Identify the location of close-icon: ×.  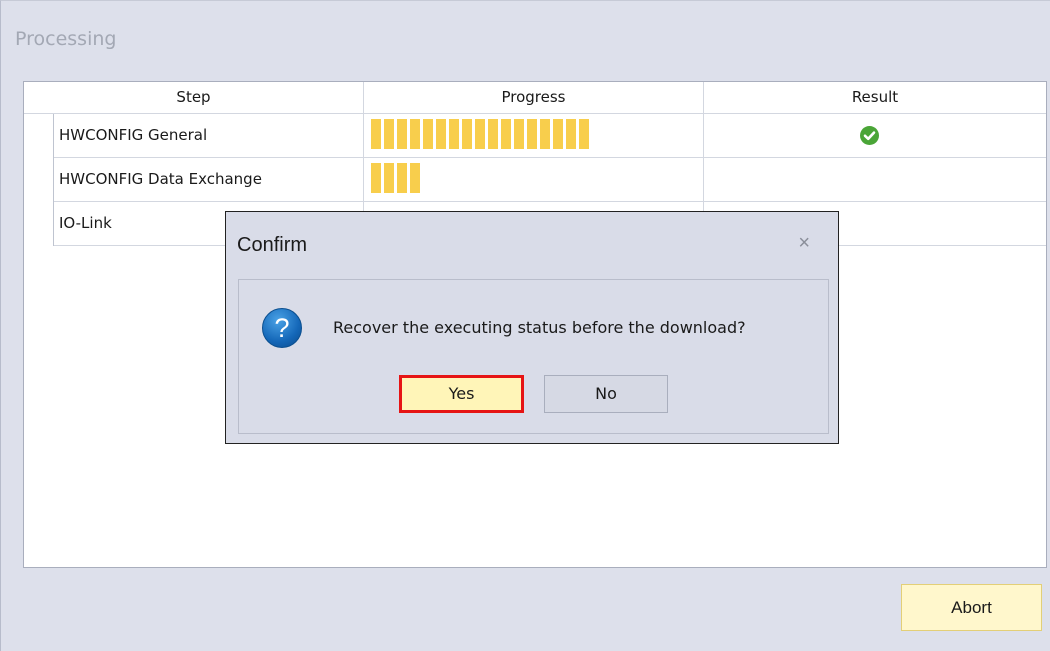
(804, 243).